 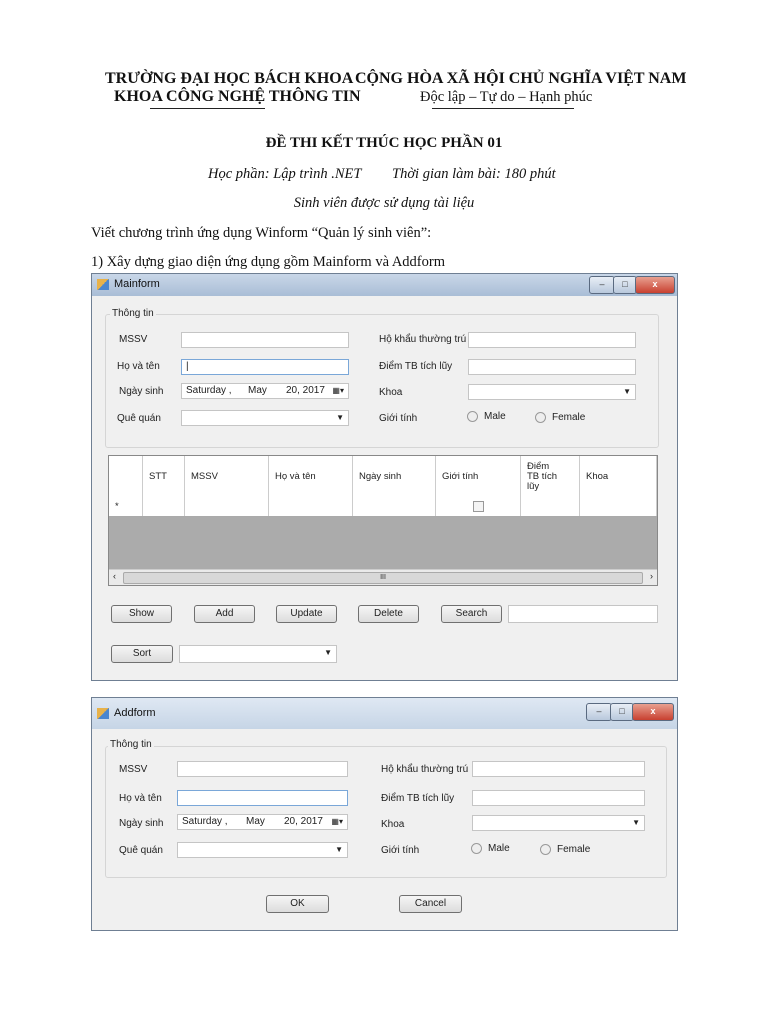 I want to click on scroll-thumb: III, so click(x=383, y=578).